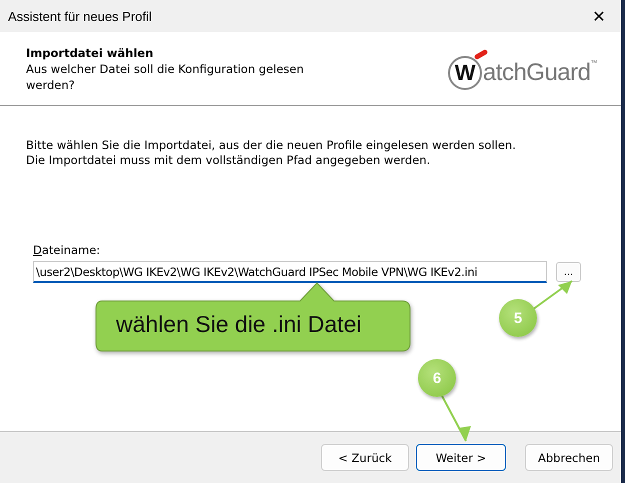 The image size is (625, 483). I want to click on page-subtitle: Aus welcher Datei soll die Konfiguration gelesen werden?, so click(165, 76).